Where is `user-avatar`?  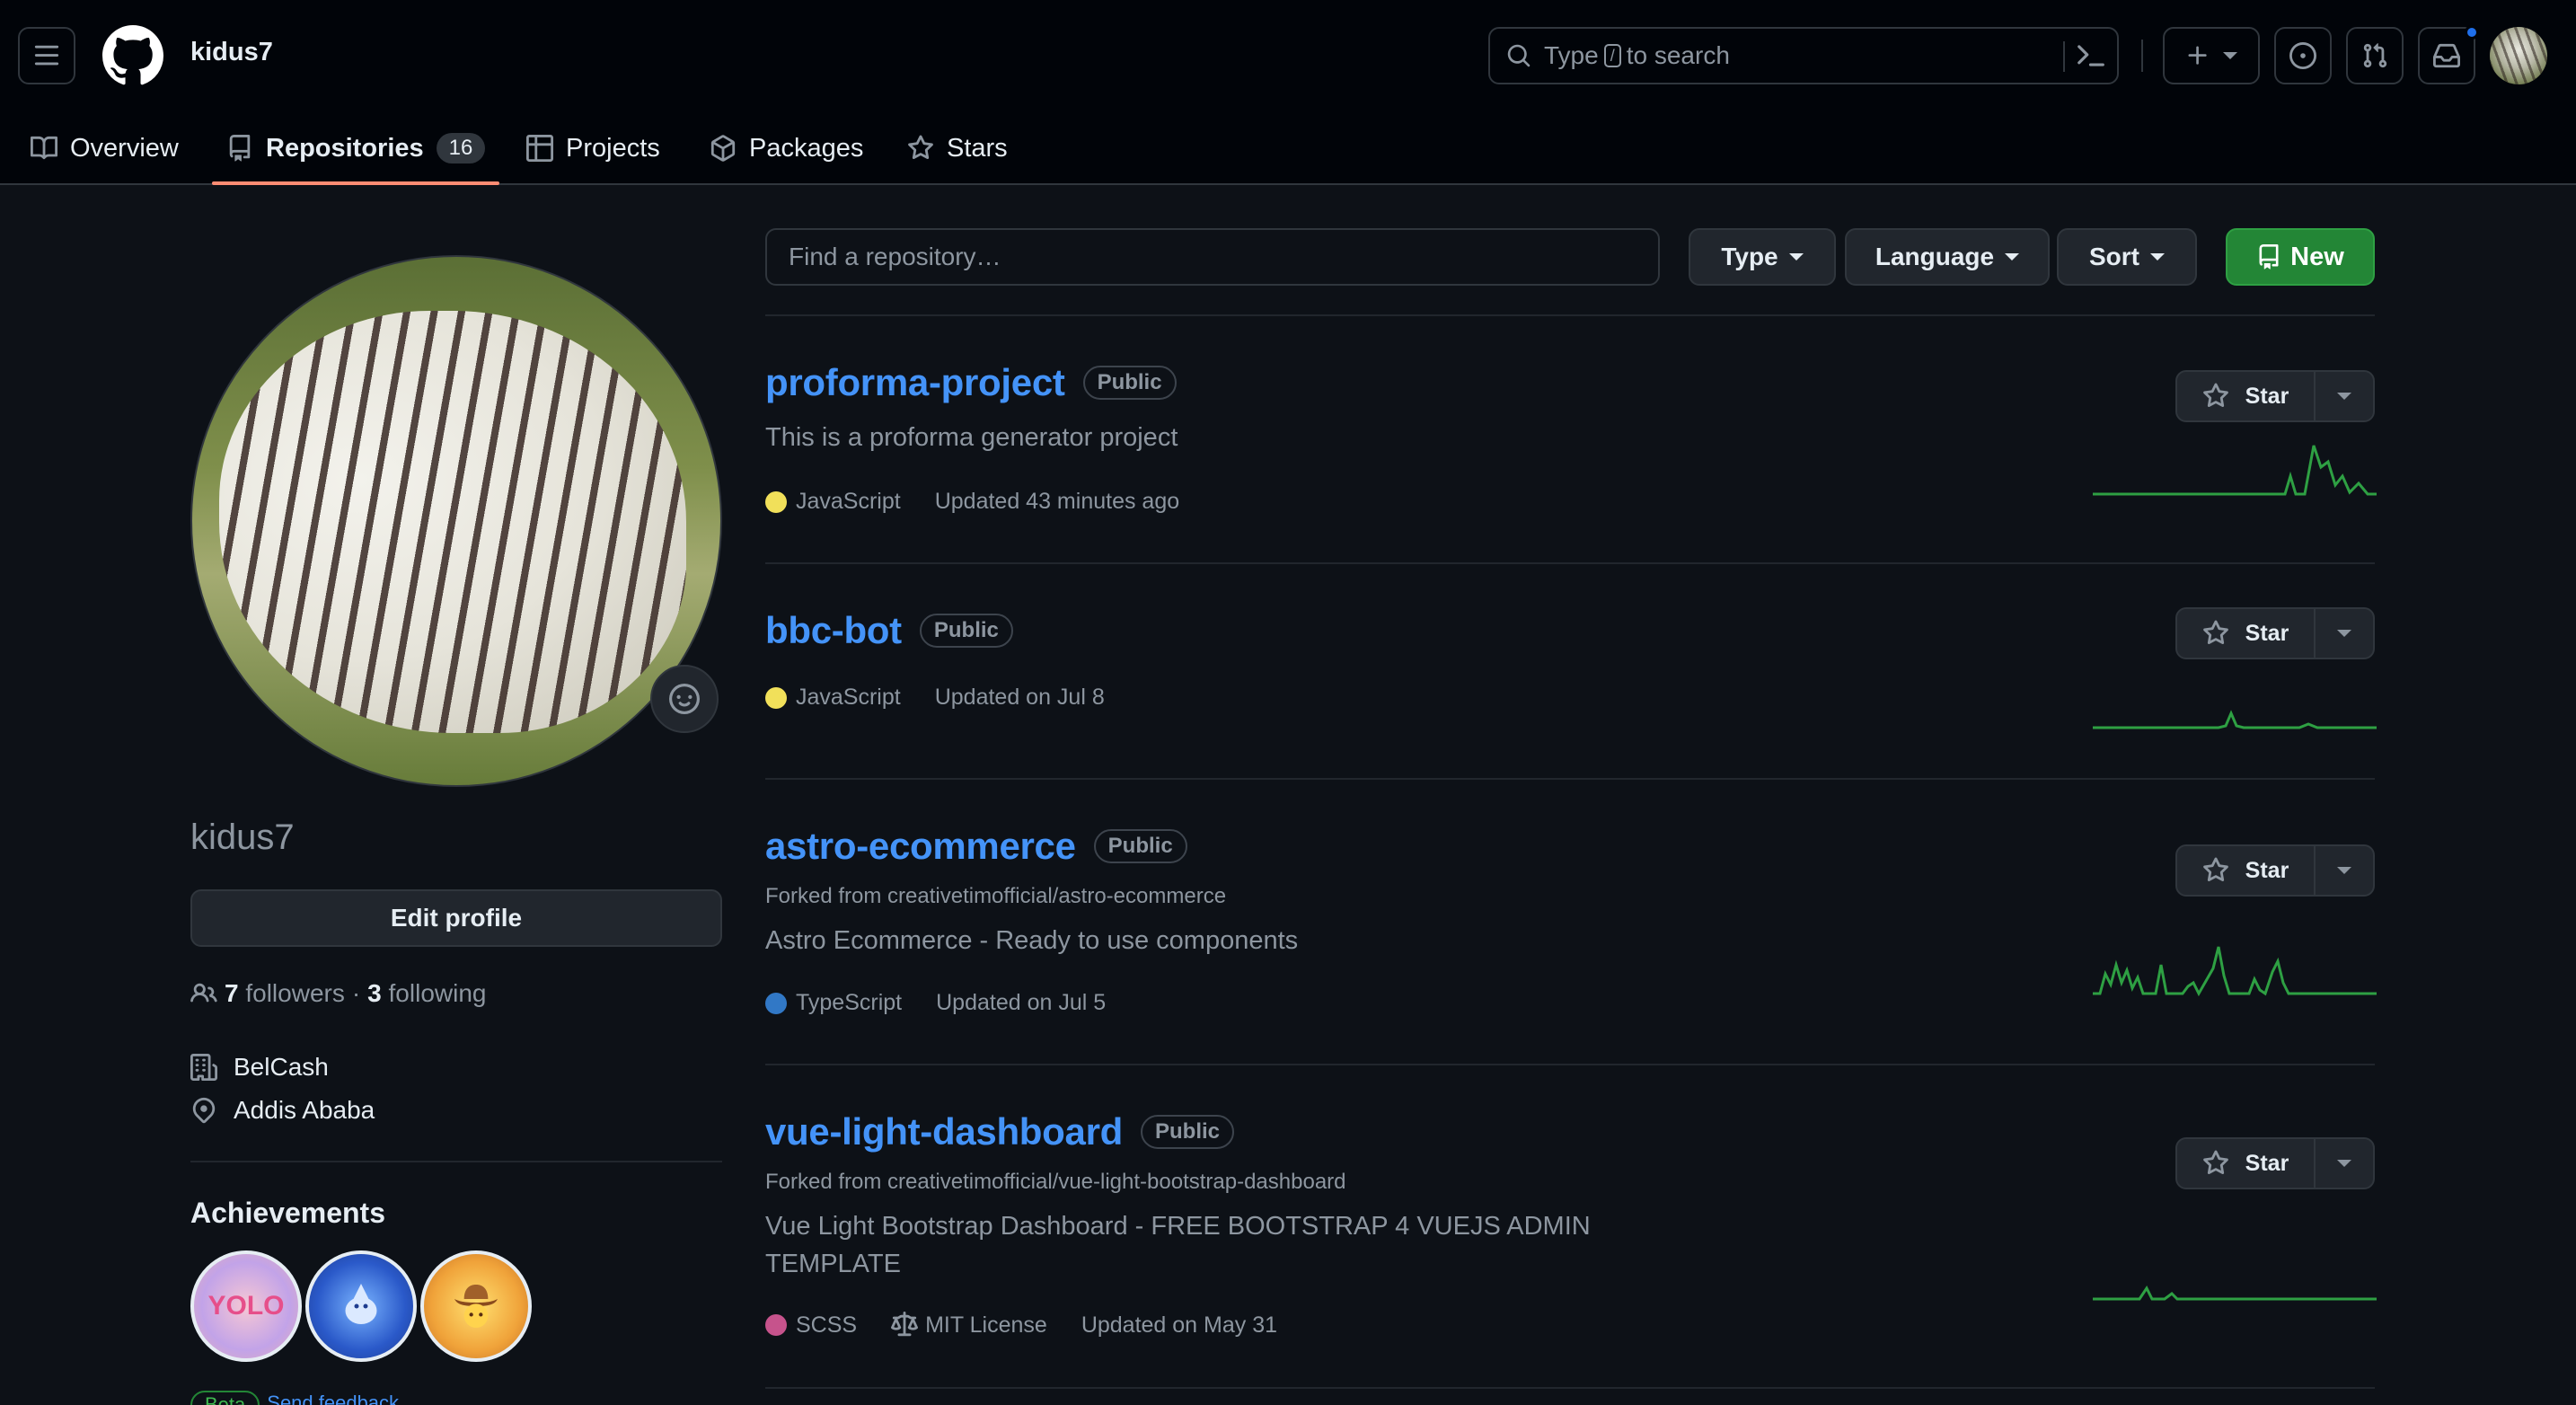
user-avatar is located at coordinates (2518, 55).